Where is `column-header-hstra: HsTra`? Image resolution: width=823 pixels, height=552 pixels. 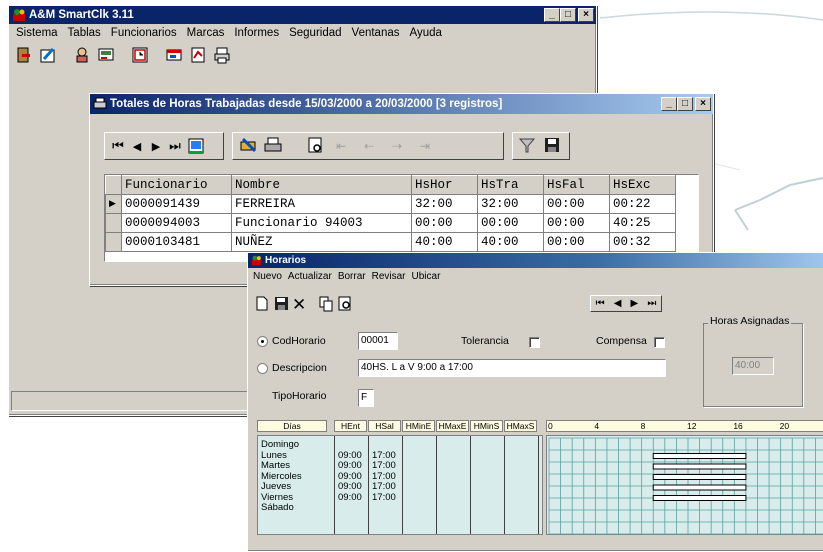
column-header-hstra: HsTra is located at coordinates (510, 185).